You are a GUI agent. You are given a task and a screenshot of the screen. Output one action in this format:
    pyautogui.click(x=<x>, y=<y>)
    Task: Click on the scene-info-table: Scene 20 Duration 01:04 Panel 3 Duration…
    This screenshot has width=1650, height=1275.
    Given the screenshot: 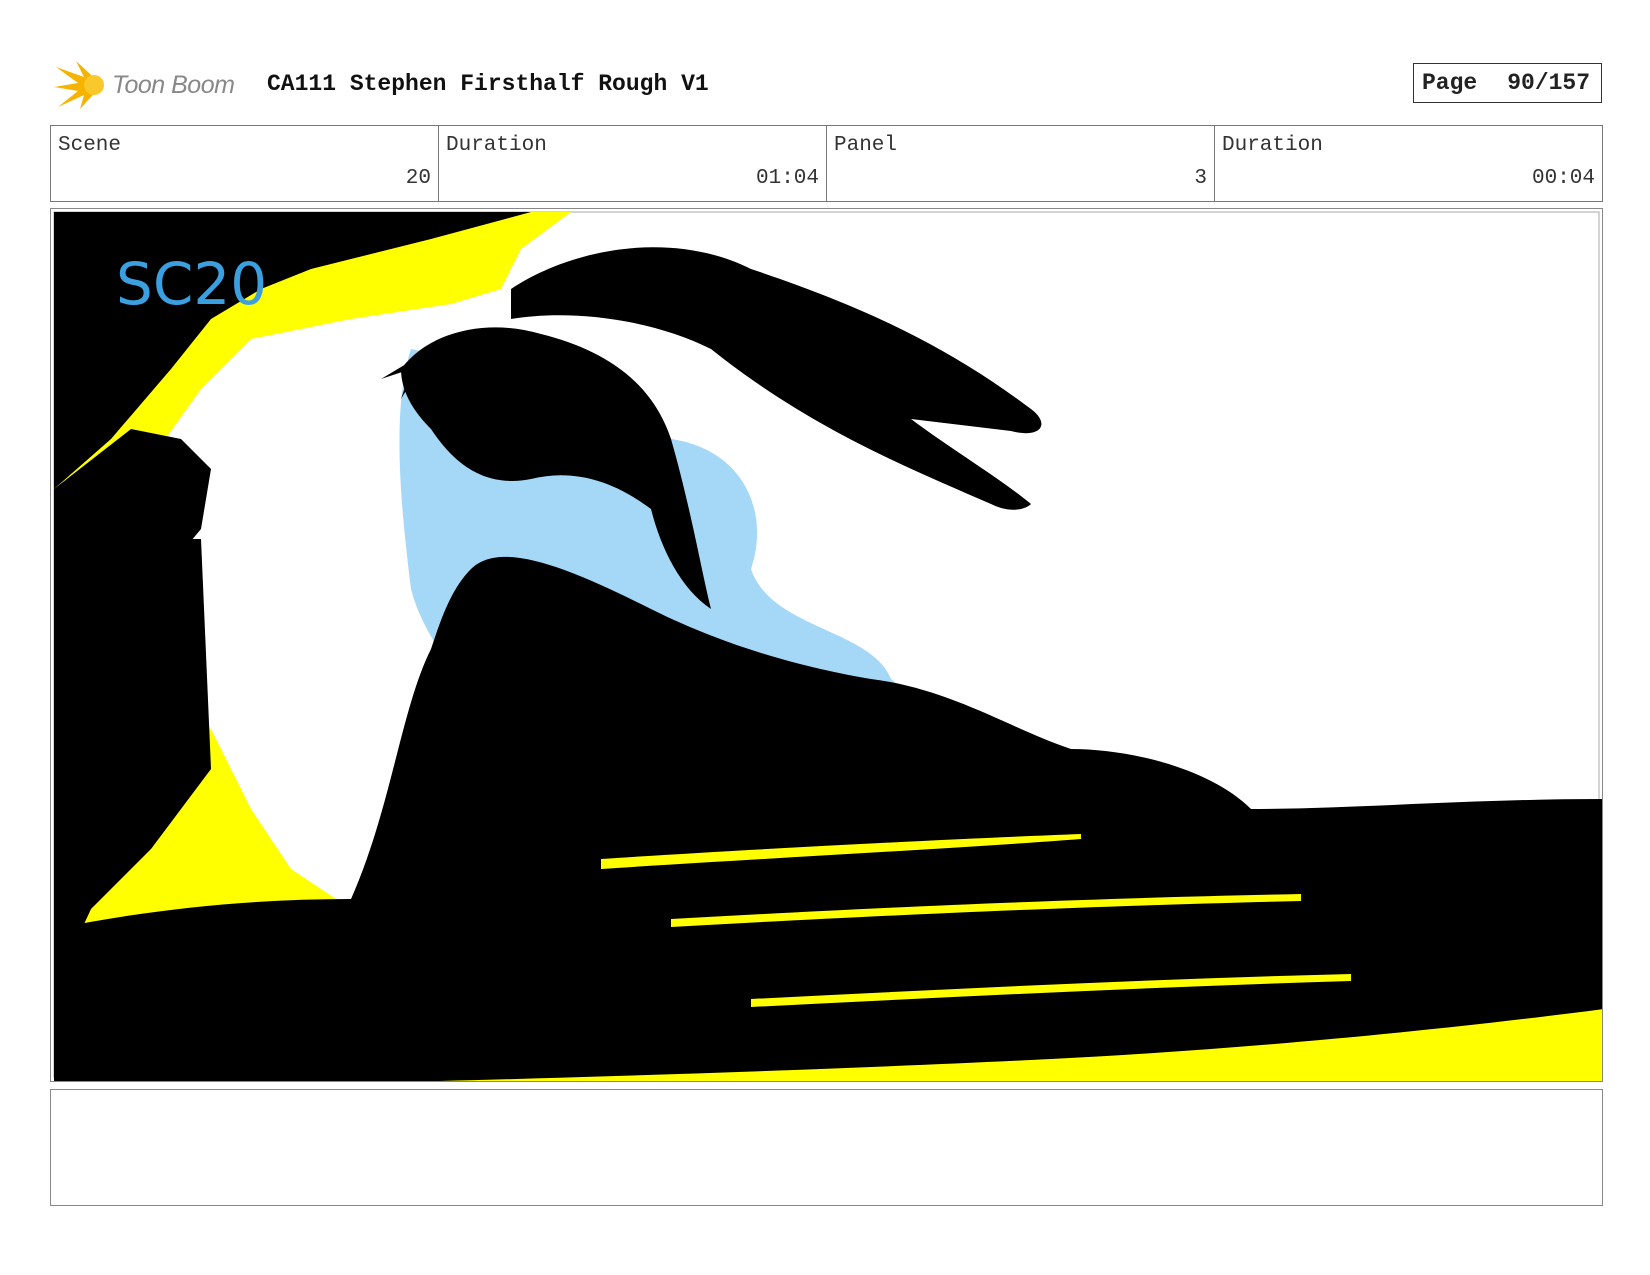 What is the action you would take?
    pyautogui.click(x=826, y=163)
    